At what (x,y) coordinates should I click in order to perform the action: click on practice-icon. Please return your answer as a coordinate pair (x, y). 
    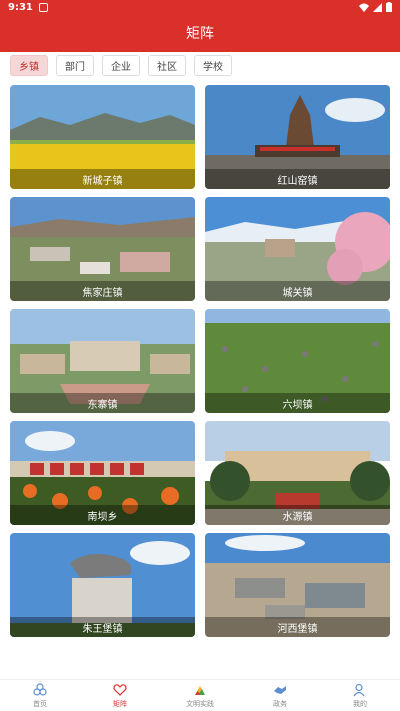
    Looking at the image, I should click on (200, 690).